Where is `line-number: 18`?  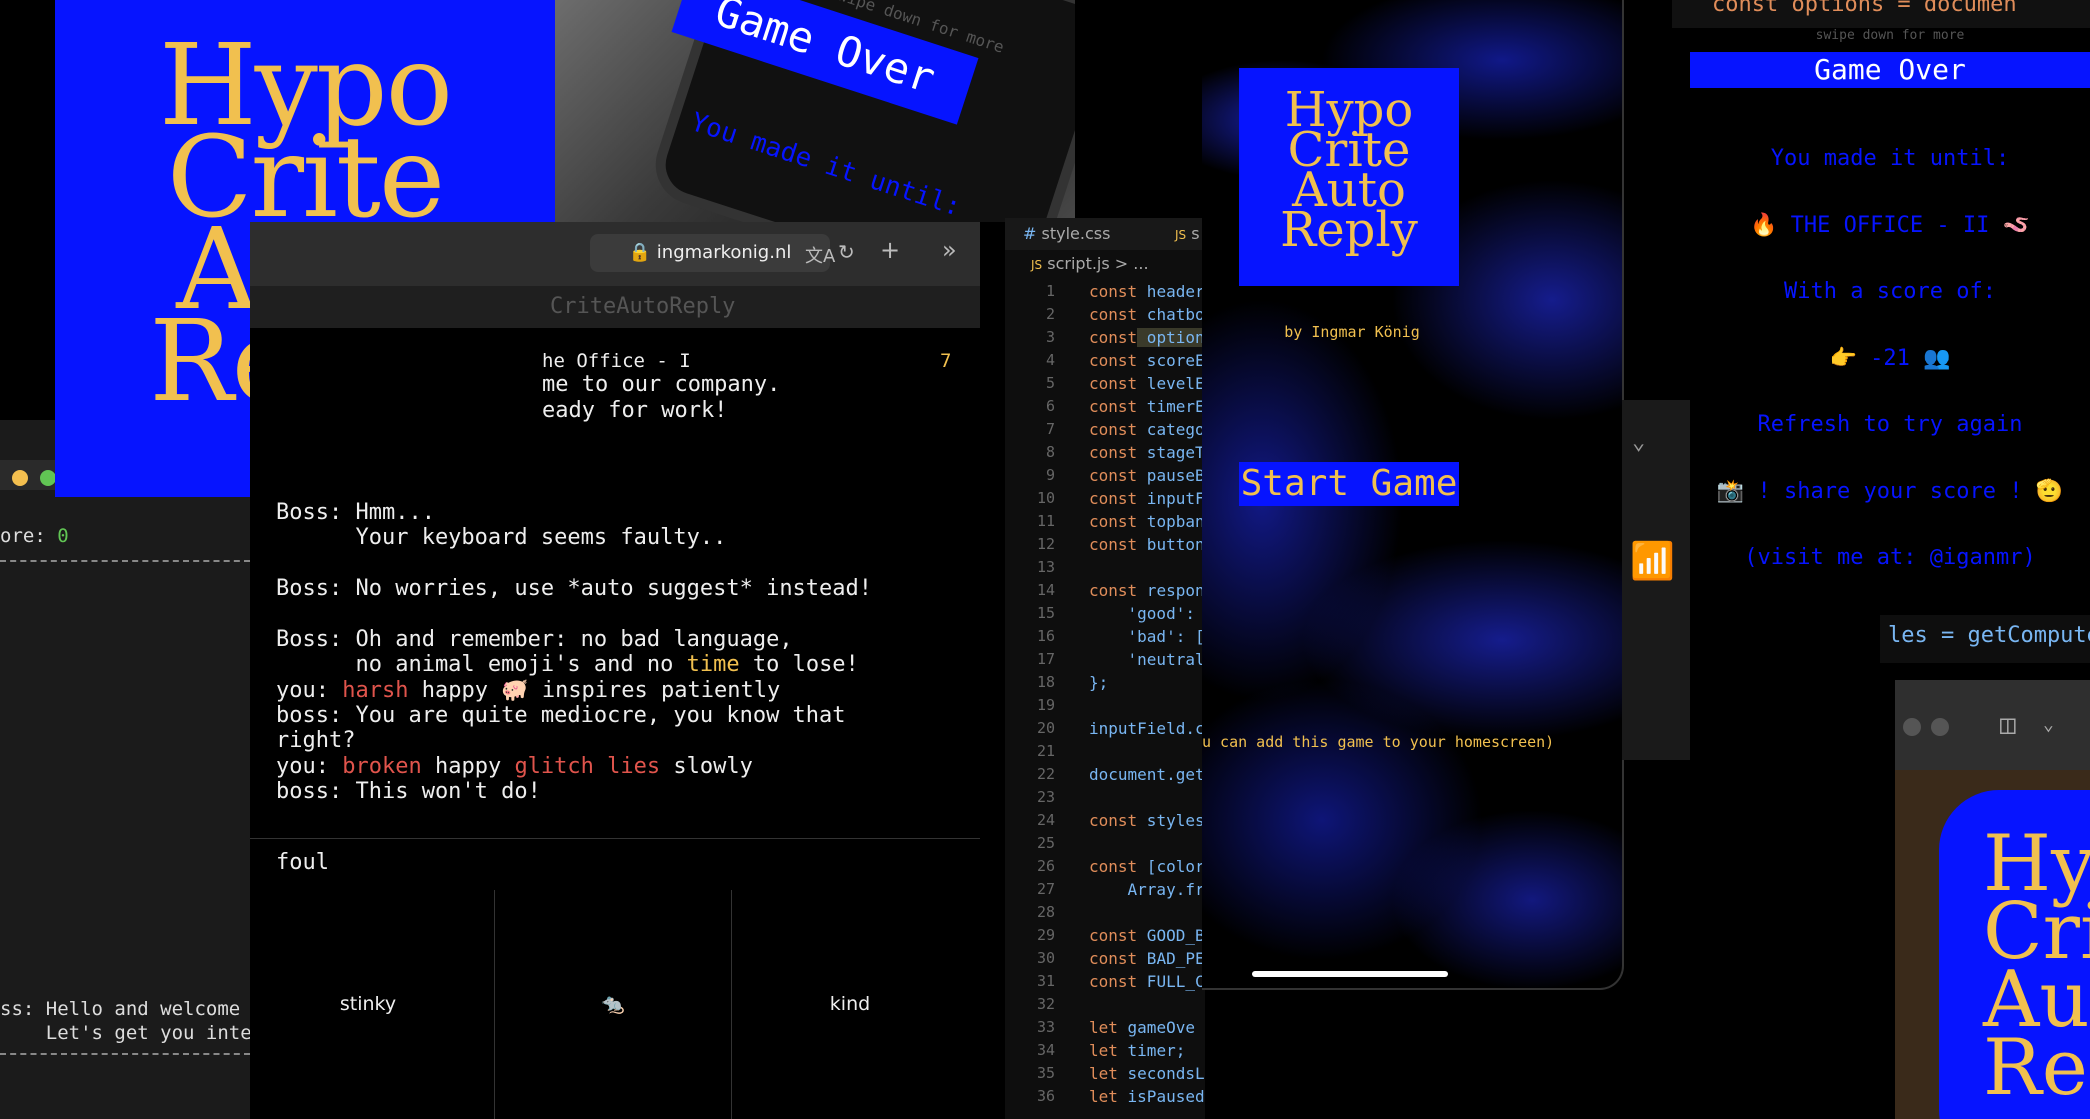
line-number: 18 is located at coordinates (1045, 682).